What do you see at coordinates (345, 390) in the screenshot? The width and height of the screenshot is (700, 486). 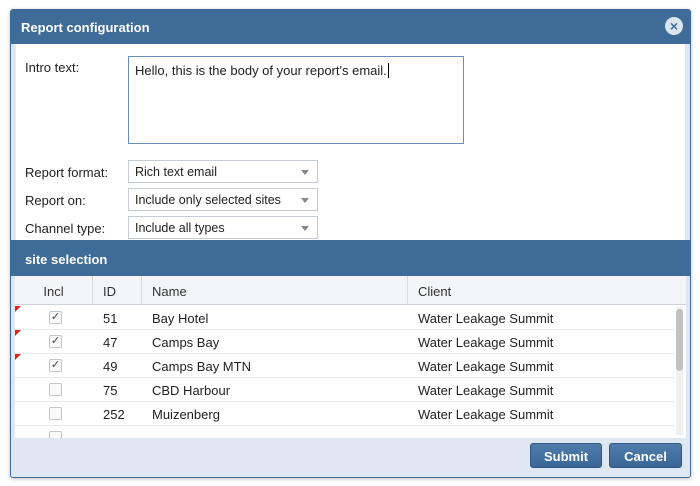 I see `table-row: 75 CBD Harbour Water Leakage Summit` at bounding box center [345, 390].